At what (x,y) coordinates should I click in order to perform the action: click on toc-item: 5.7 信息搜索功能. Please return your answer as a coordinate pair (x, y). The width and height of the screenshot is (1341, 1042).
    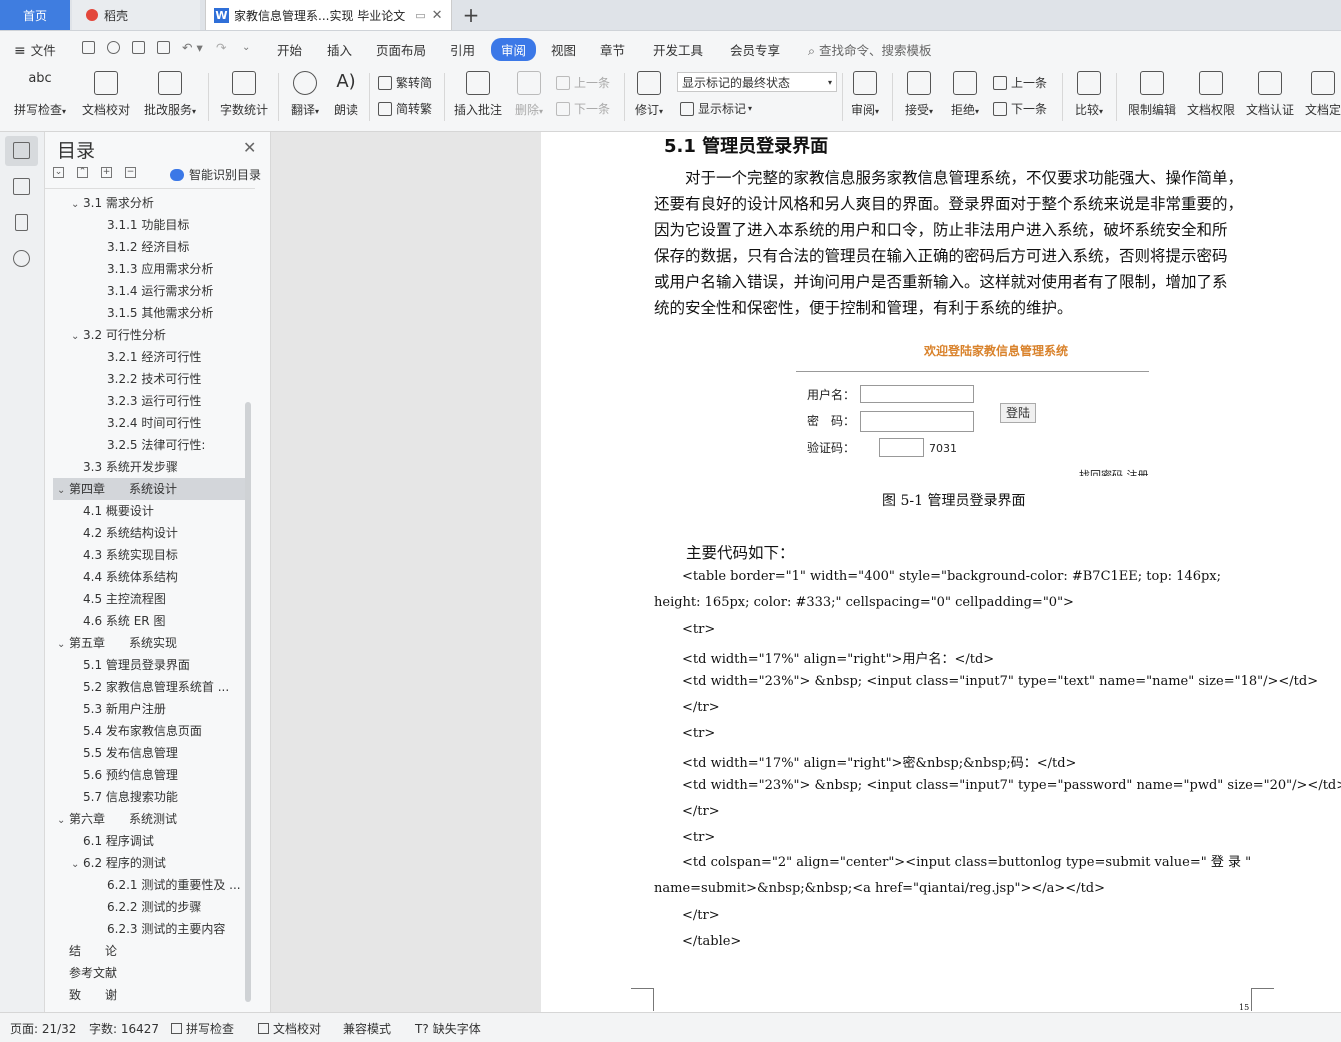
    Looking at the image, I should click on (164, 797).